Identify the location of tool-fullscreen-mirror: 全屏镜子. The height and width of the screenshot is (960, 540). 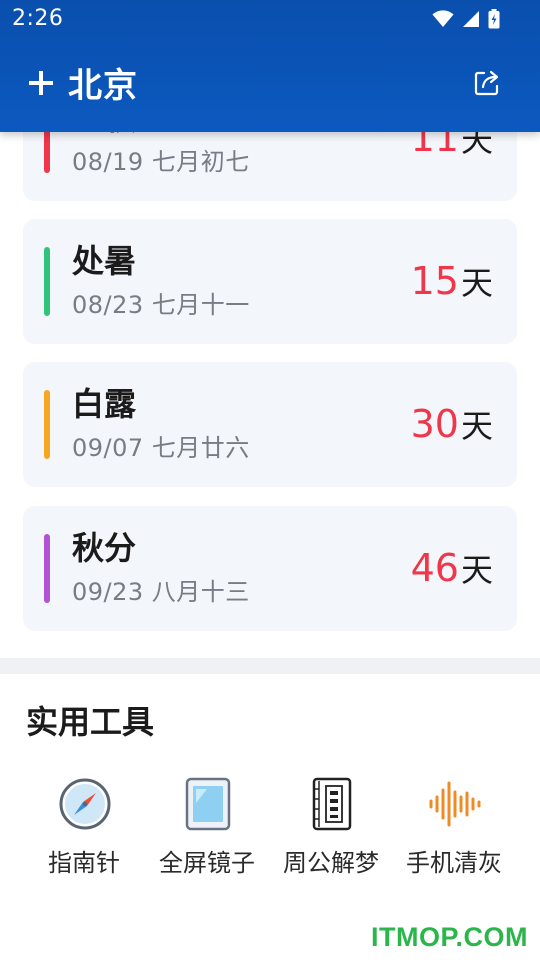
(207, 830).